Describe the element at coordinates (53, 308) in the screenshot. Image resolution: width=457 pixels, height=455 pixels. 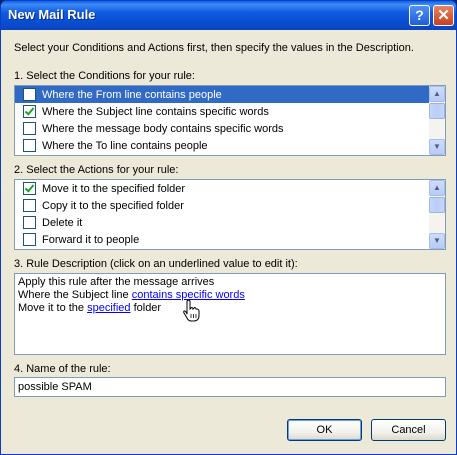
I see `description-line-3-text: Move it to the` at that location.